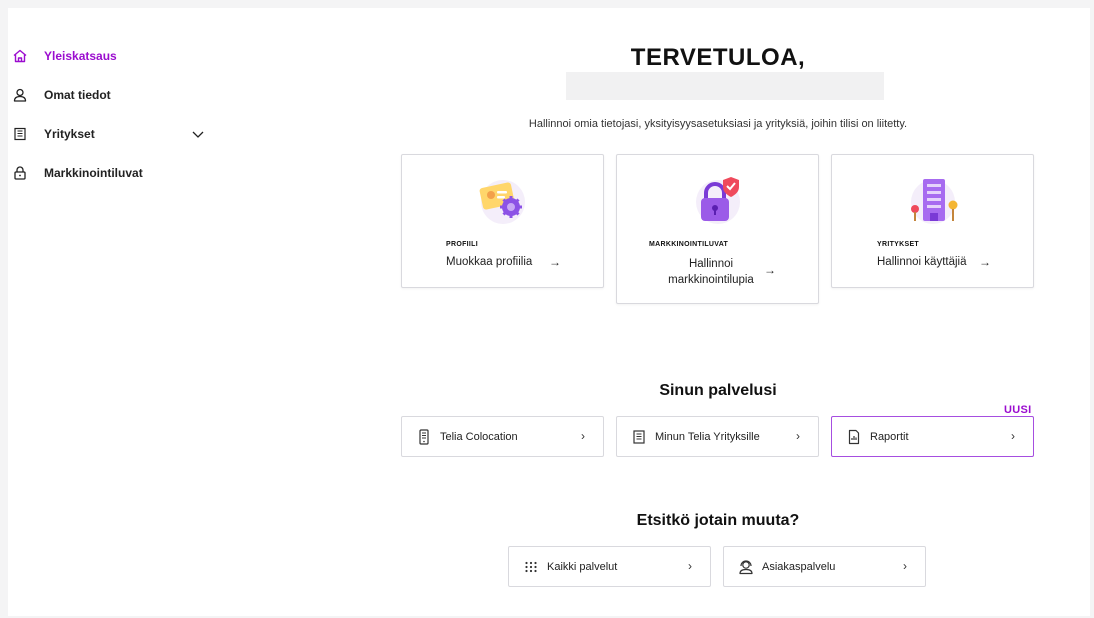  What do you see at coordinates (582, 566) in the screenshot?
I see `service-label: Kaikki palvelut` at bounding box center [582, 566].